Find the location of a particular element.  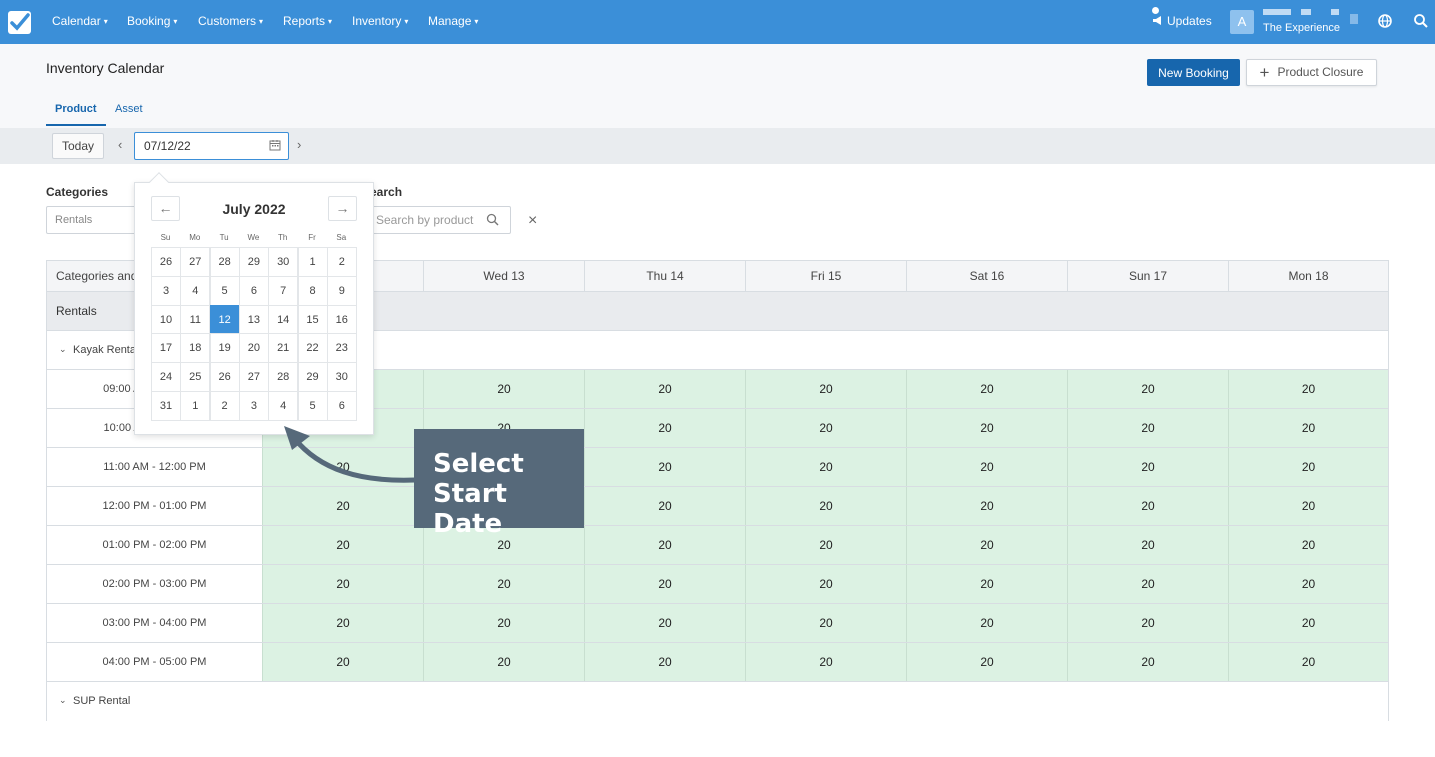

product-closure-button: + Product Closure is located at coordinates (1311, 72).